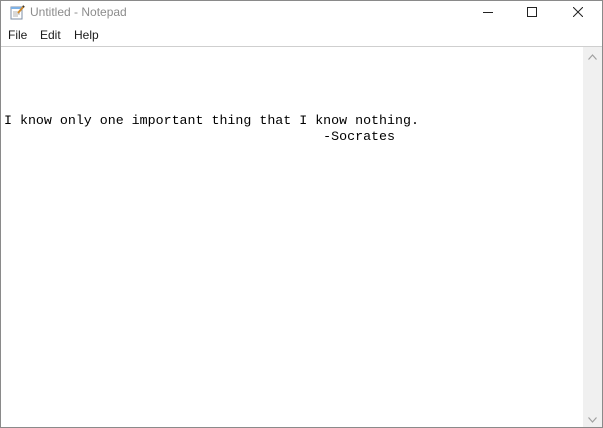 This screenshot has height=428, width=603. Describe the element at coordinates (592, 237) in the screenshot. I see `vertical-scrollbar` at that location.